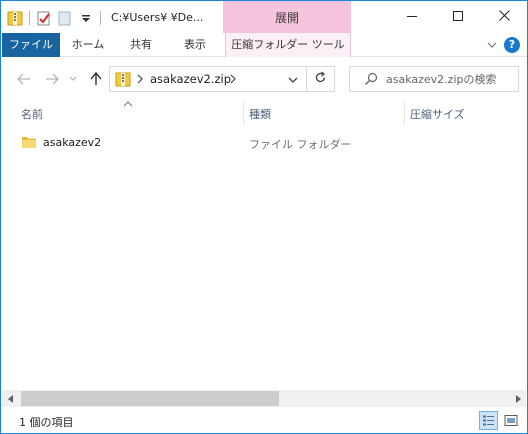  What do you see at coordinates (190, 79) in the screenshot?
I see `breadcrumb-current: asakazev2.zip` at bounding box center [190, 79].